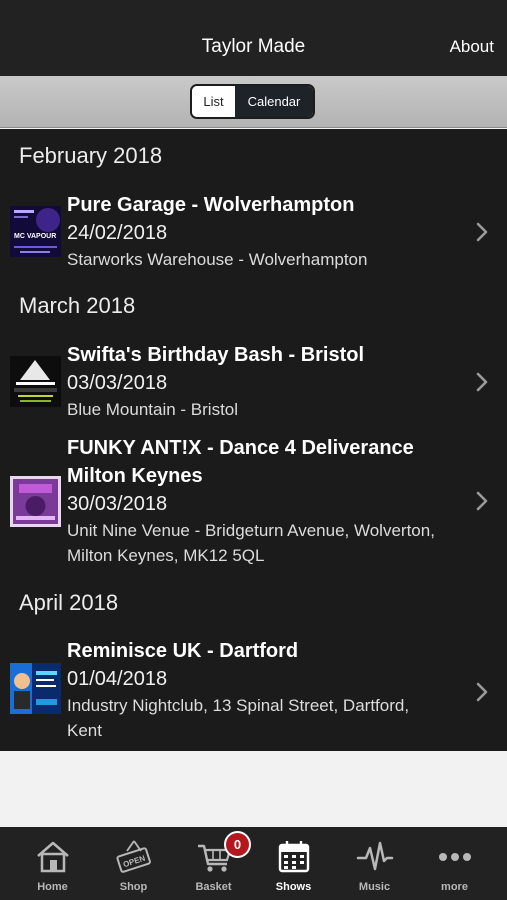 This screenshot has height=900, width=507. What do you see at coordinates (213, 101) in the screenshot?
I see `list-tab: List` at bounding box center [213, 101].